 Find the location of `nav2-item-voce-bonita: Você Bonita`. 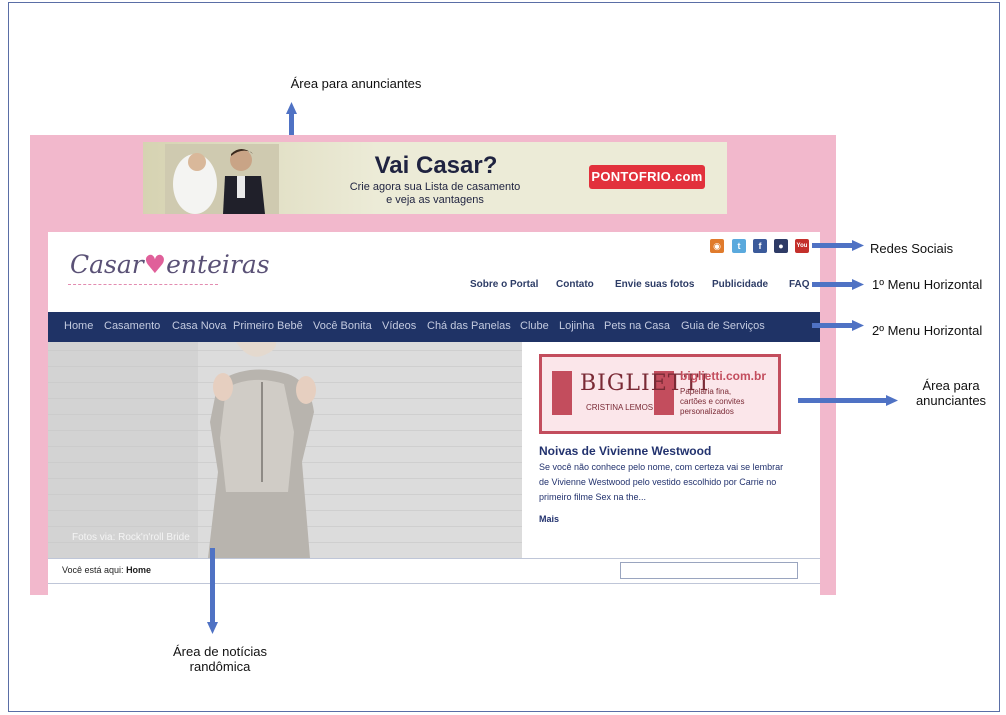

nav2-item-voce-bonita: Você Bonita is located at coordinates (342, 326).